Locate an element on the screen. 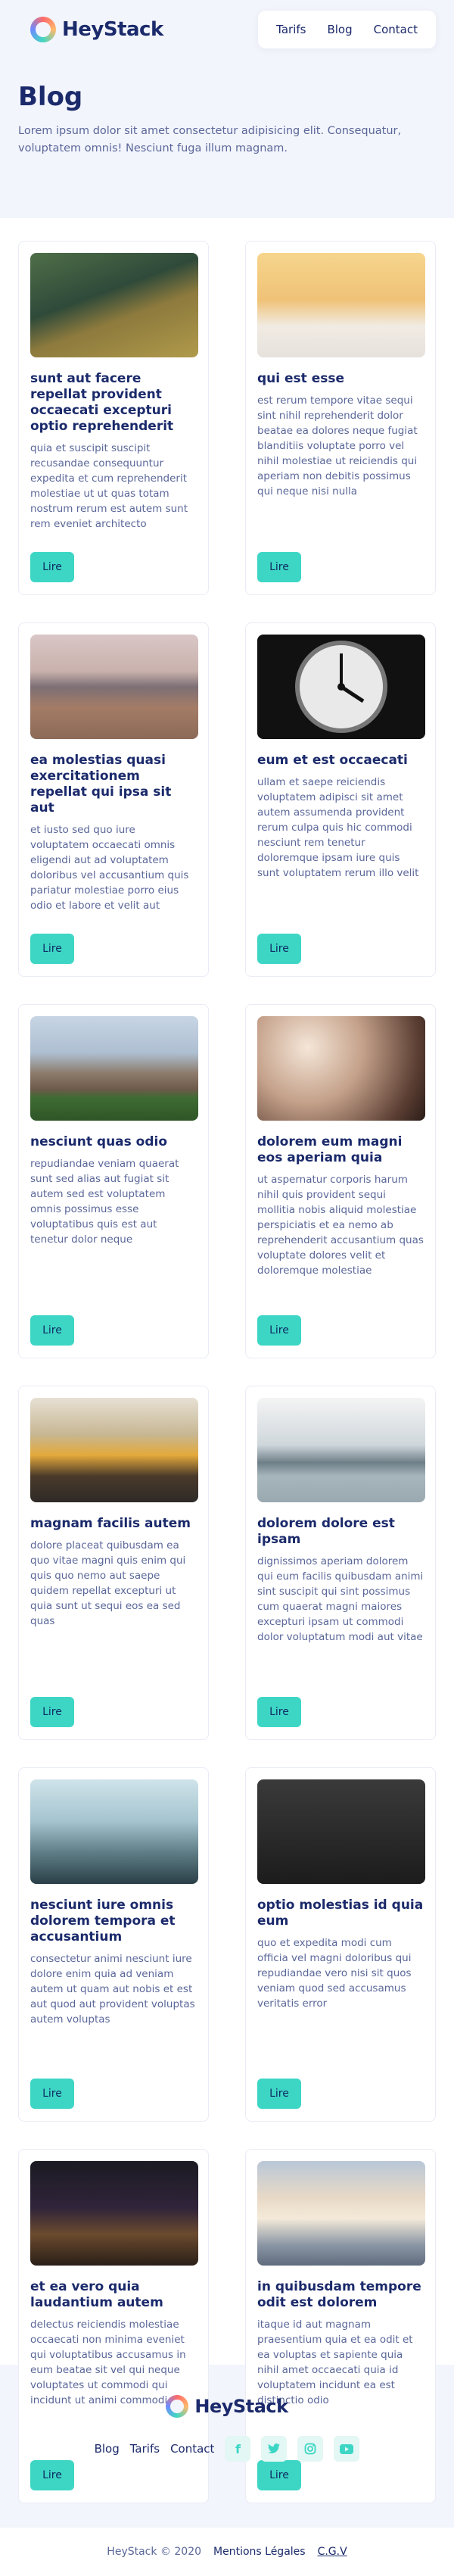  brand-name: HeyStack is located at coordinates (112, 29).